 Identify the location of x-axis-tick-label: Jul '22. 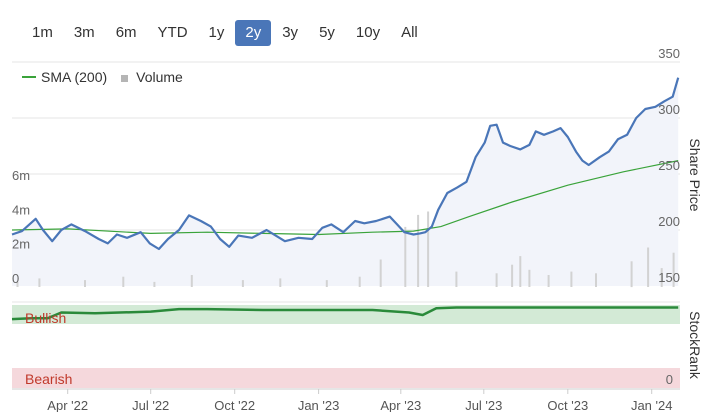
(150, 405).